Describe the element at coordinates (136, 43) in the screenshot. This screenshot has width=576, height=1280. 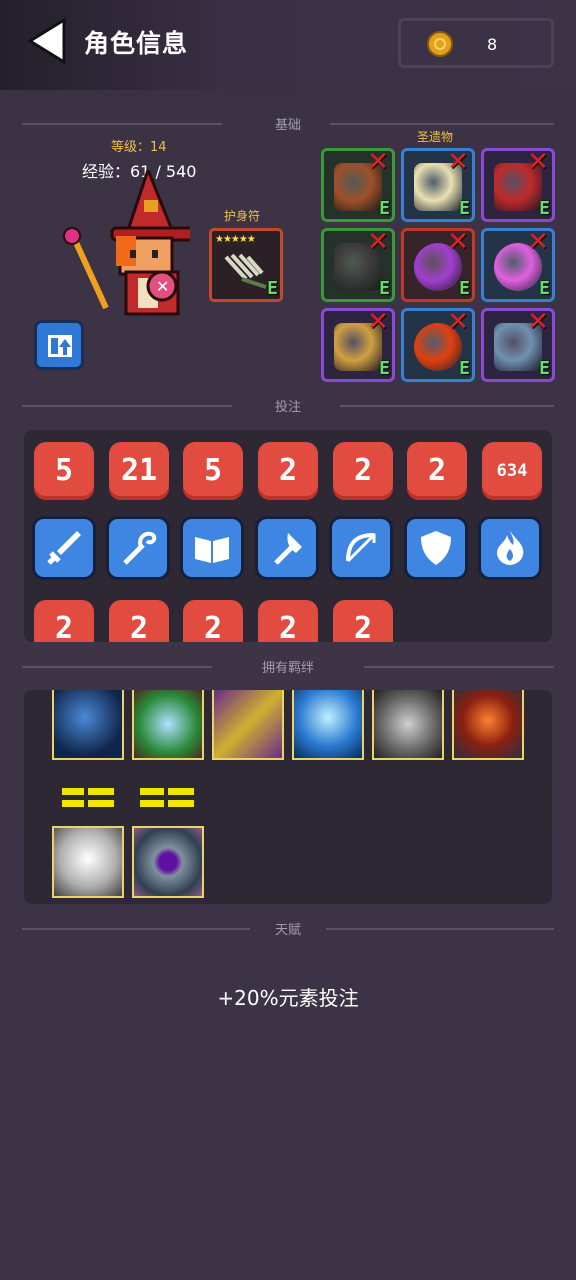
I see `page-title: 角色信息` at that location.